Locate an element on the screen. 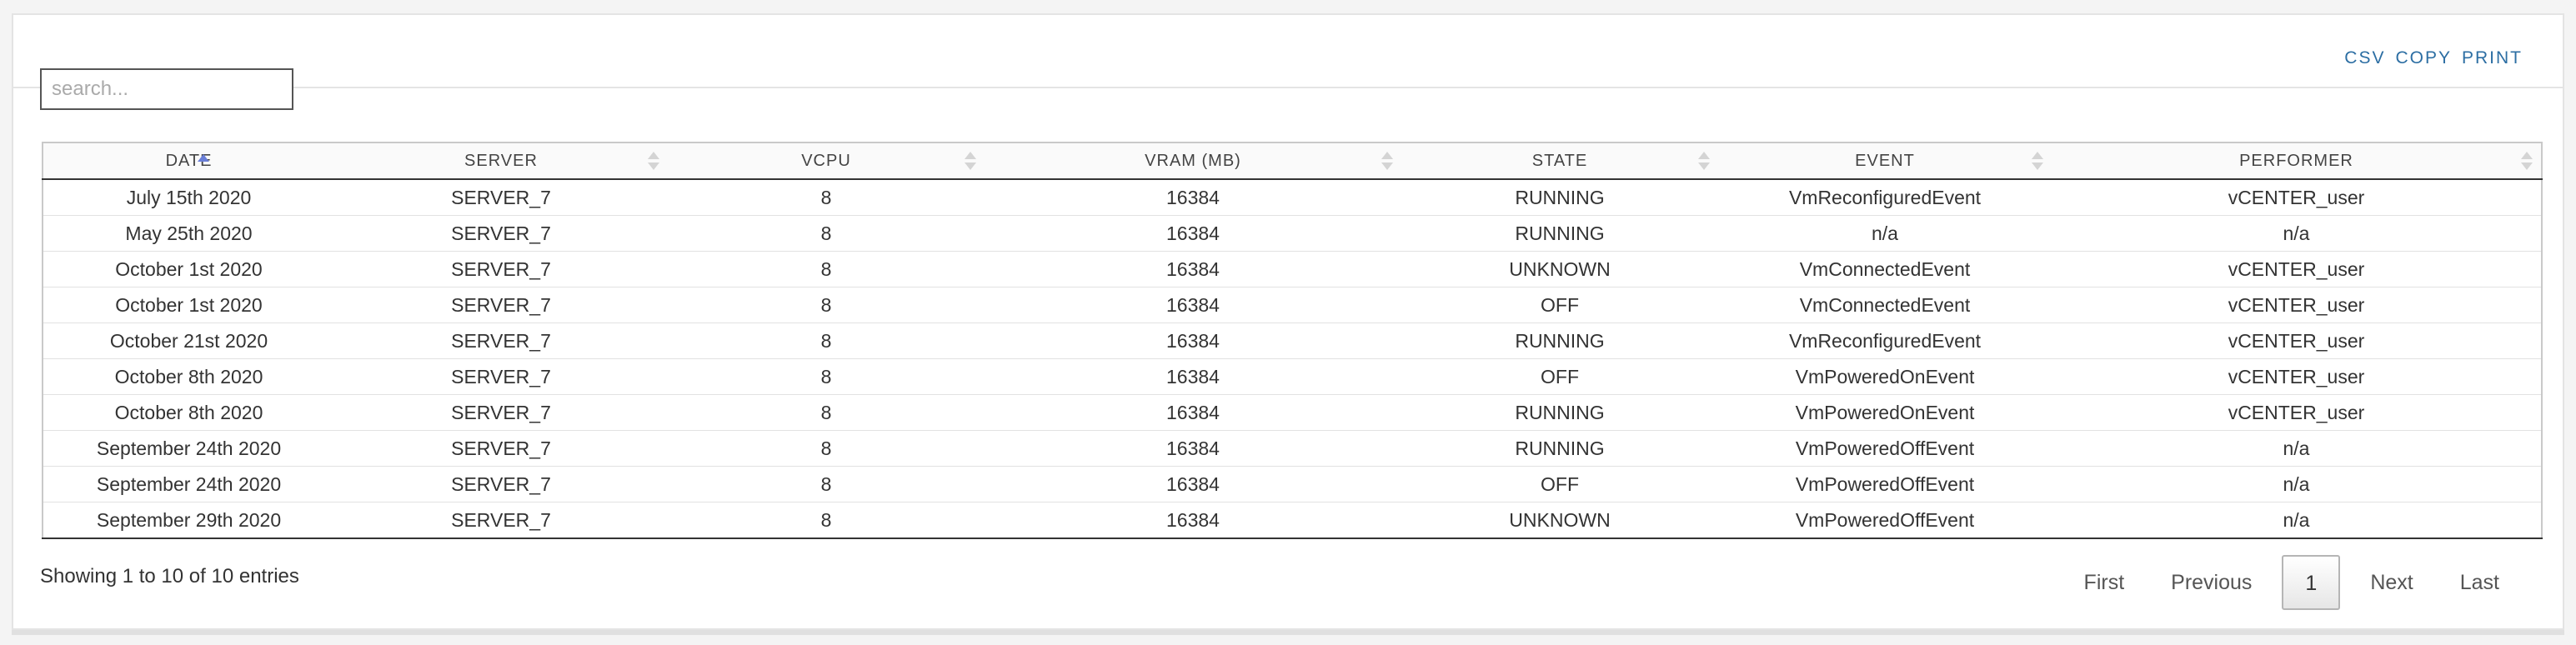  column-header-vcpu: VCPU is located at coordinates (826, 161).